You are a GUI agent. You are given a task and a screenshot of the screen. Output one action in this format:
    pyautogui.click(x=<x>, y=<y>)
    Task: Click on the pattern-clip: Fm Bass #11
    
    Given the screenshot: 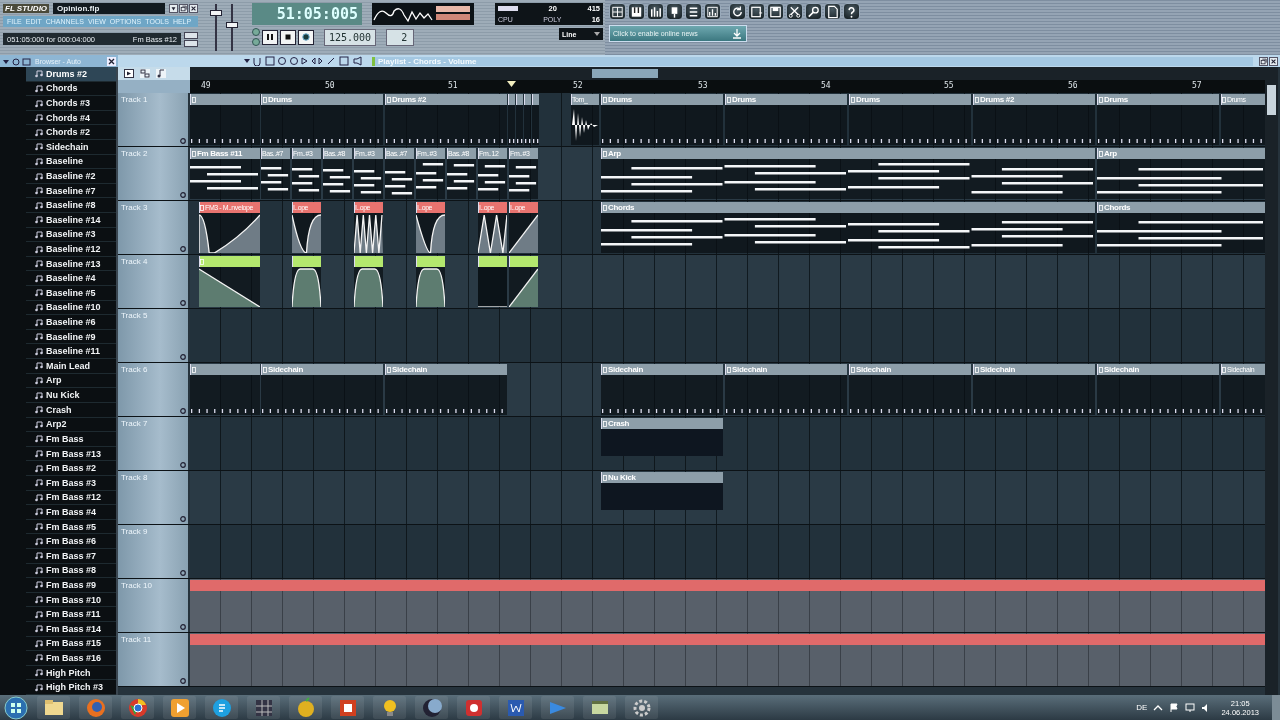 What is the action you would take?
    pyautogui.click(x=225, y=173)
    